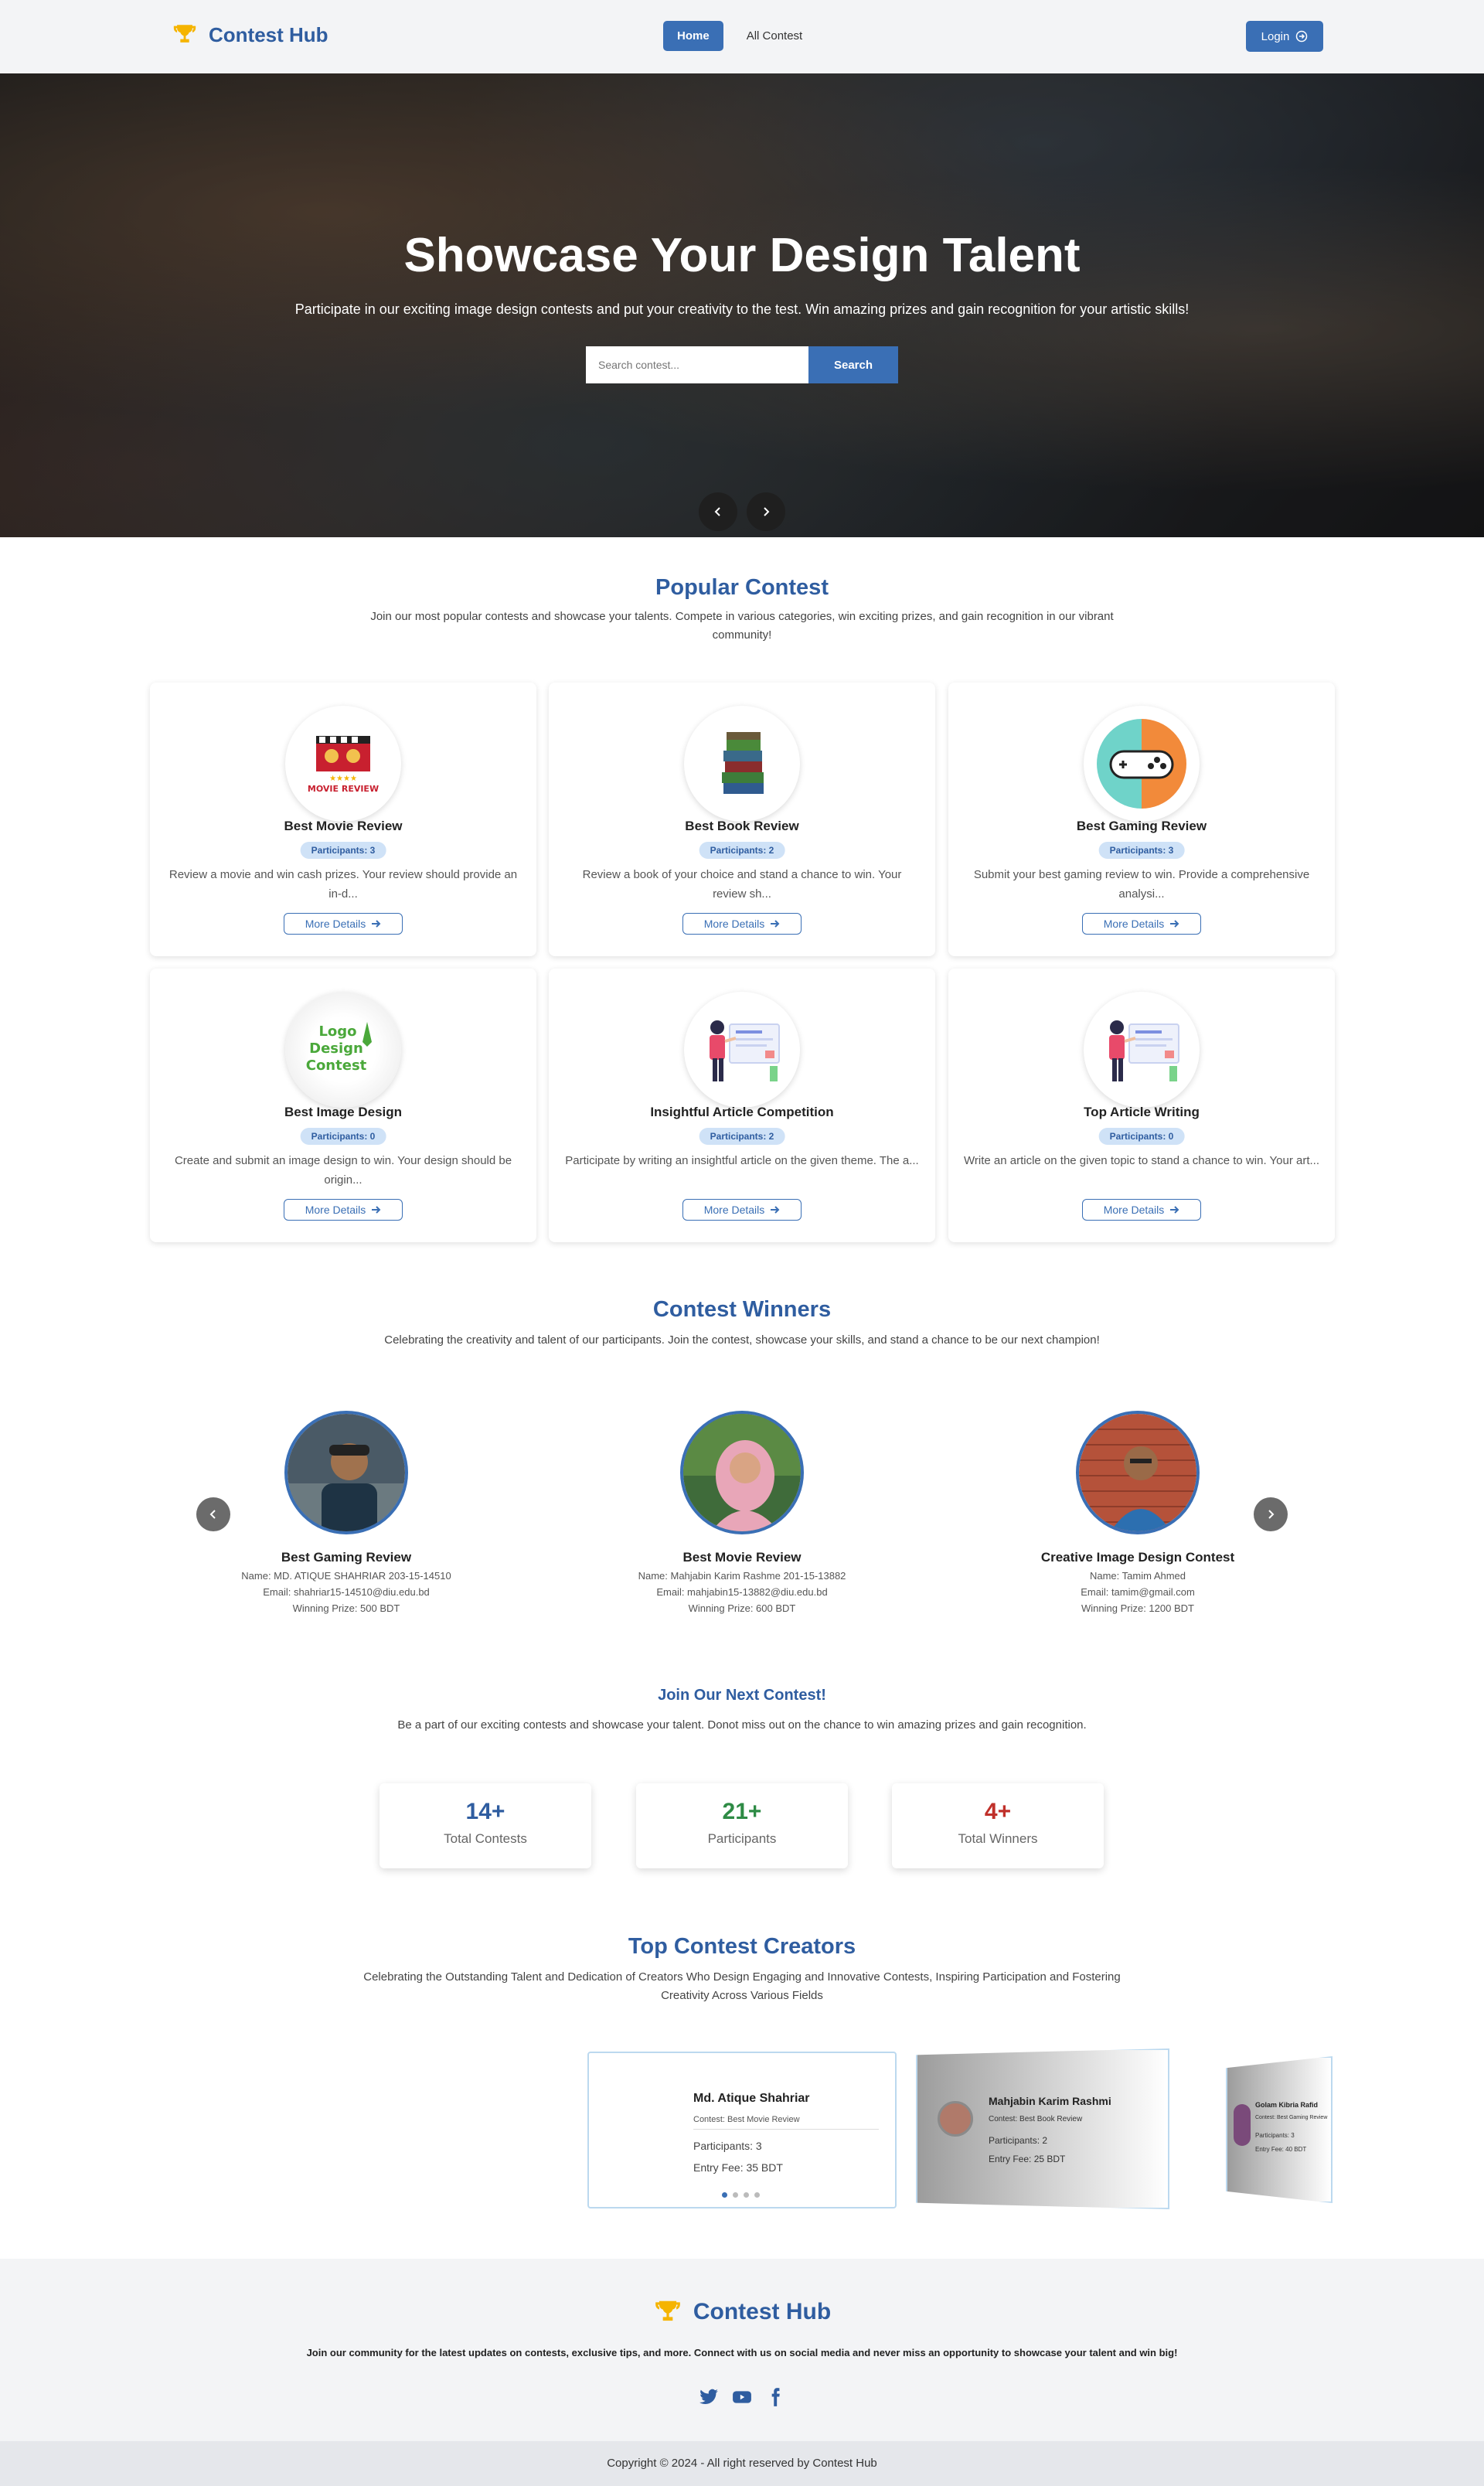 Image resolution: width=1484 pixels, height=2486 pixels. What do you see at coordinates (853, 364) in the screenshot?
I see `search-button: Search` at bounding box center [853, 364].